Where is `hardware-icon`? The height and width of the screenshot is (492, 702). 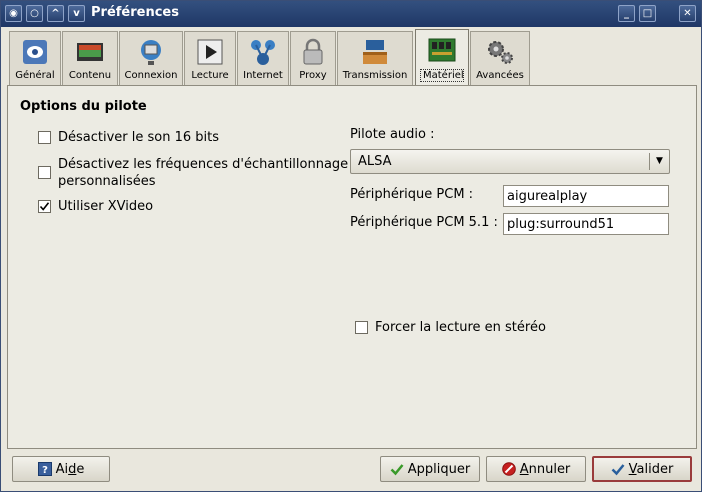
hardware-icon is located at coordinates (442, 50).